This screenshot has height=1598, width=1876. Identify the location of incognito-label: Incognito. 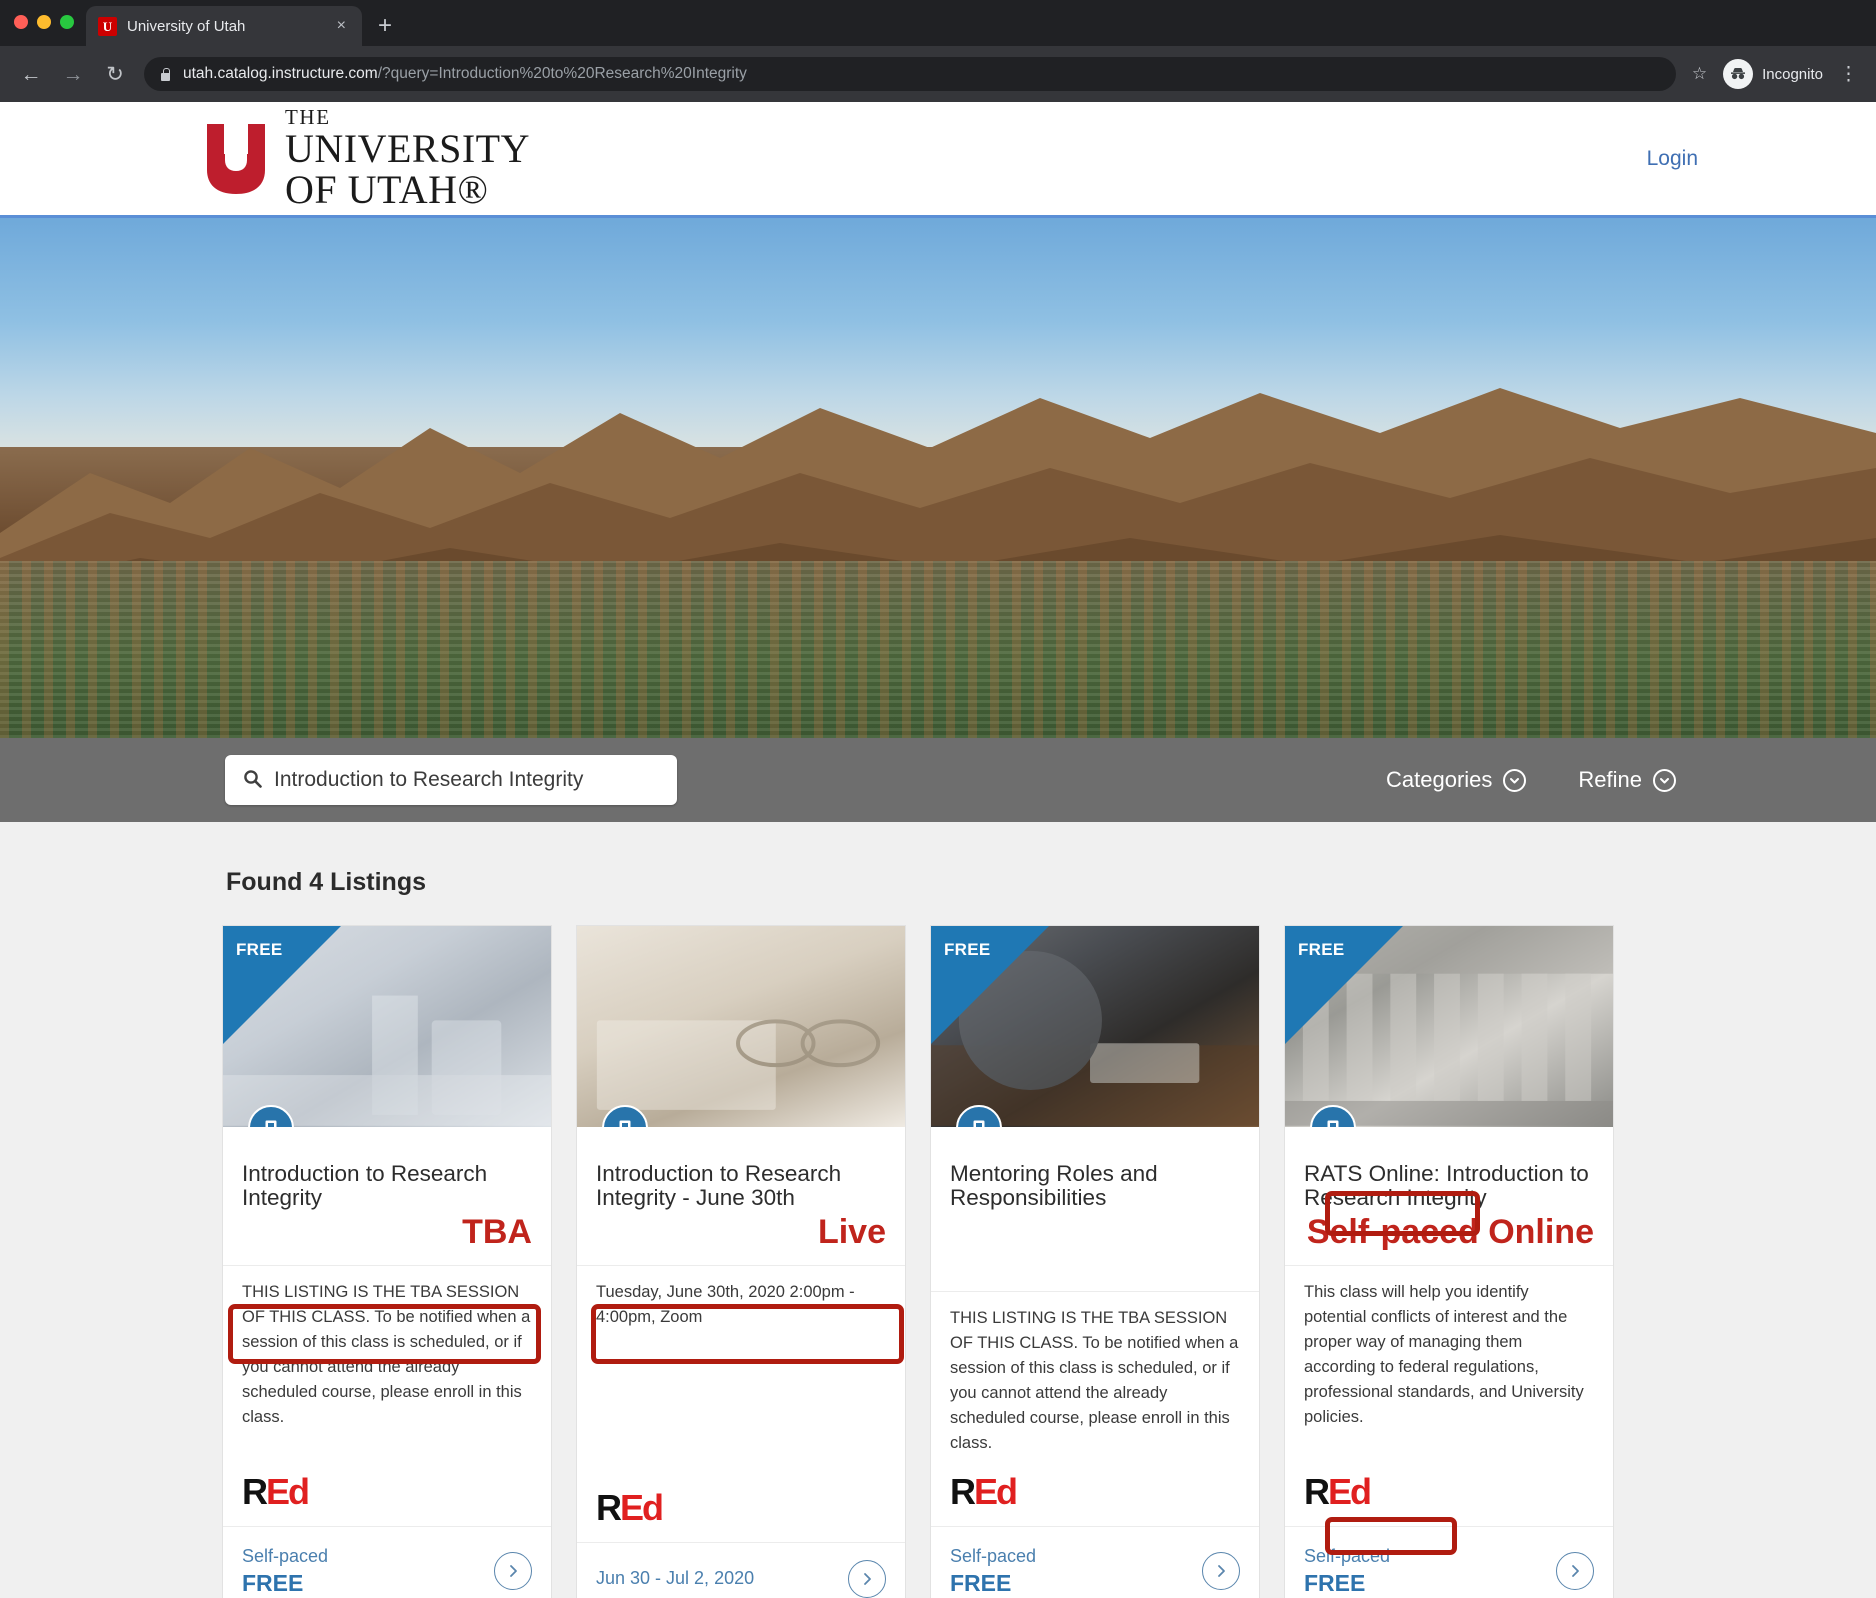
(1792, 74).